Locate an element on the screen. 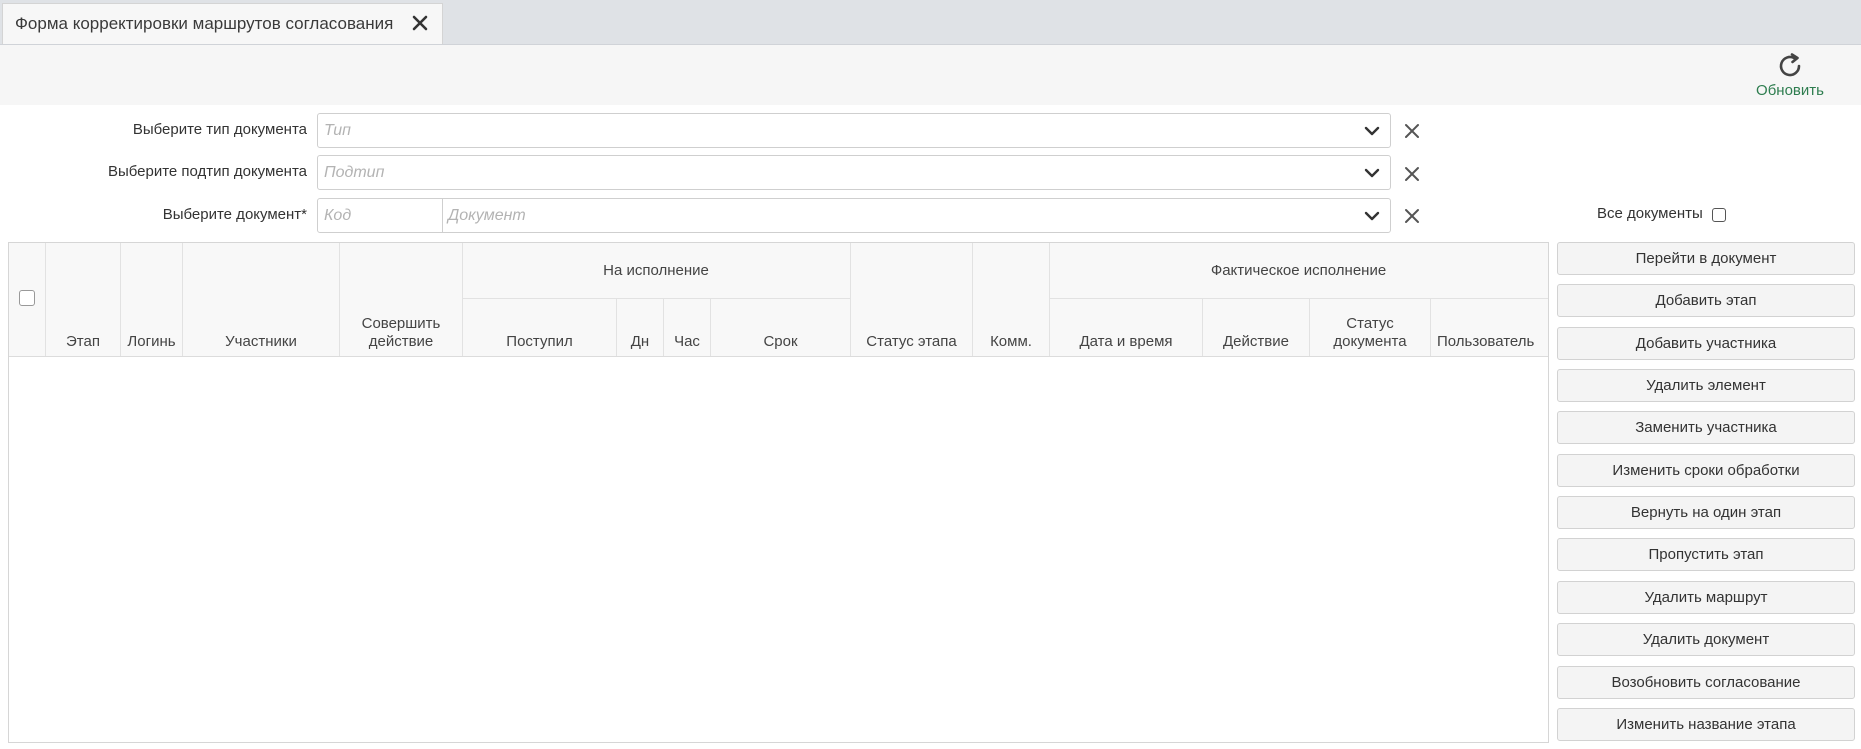 The width and height of the screenshot is (1861, 749). col-header-hours: Час is located at coordinates (687, 327).